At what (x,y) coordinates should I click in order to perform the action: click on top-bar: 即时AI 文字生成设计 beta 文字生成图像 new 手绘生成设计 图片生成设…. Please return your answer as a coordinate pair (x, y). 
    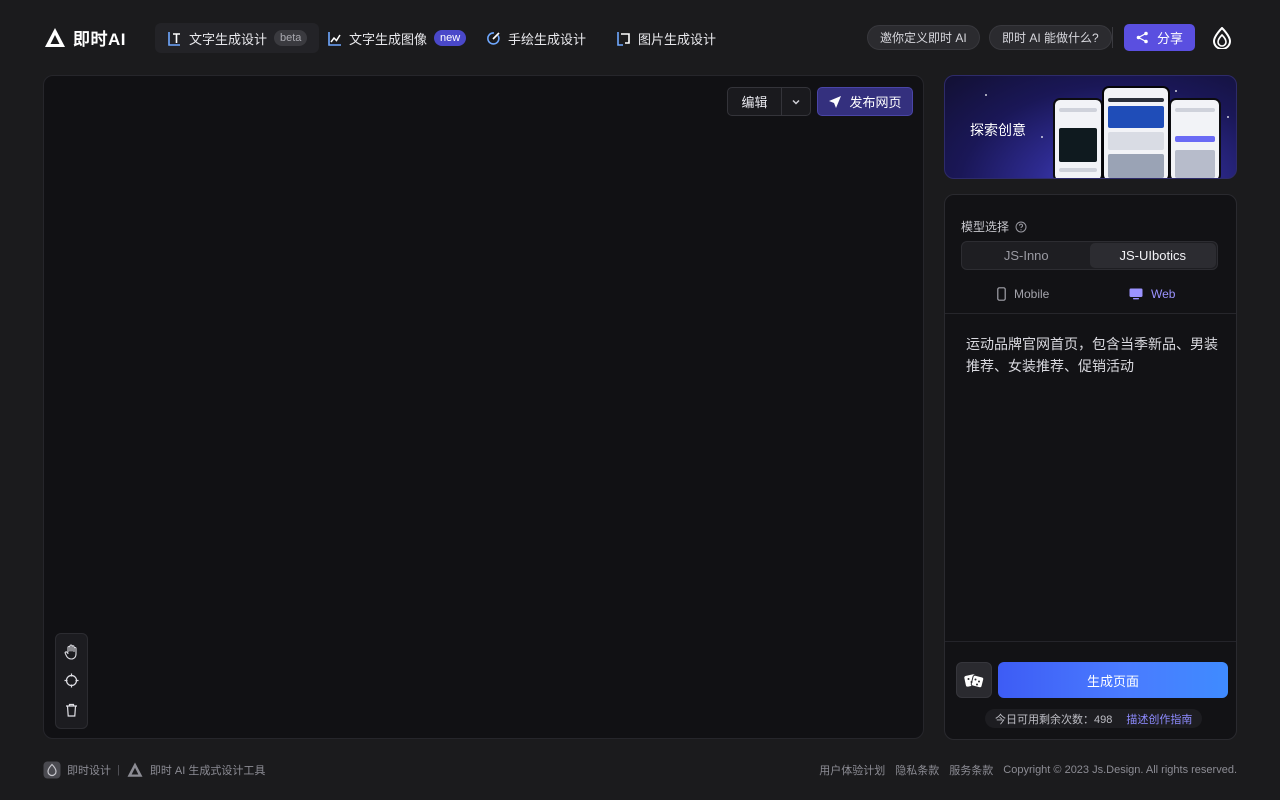
    Looking at the image, I should click on (640, 37).